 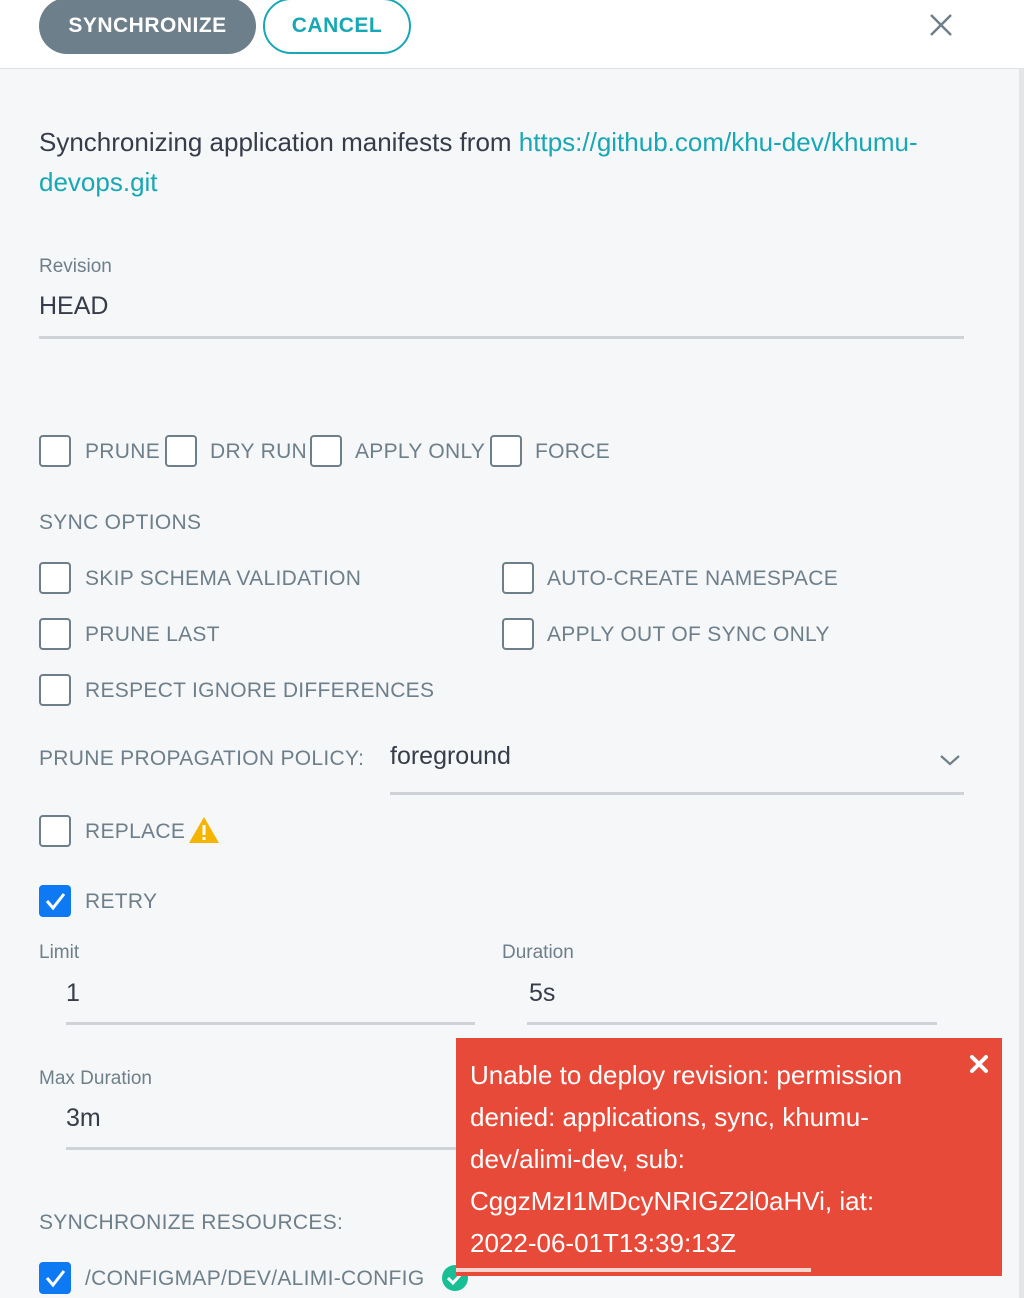 What do you see at coordinates (55, 634) in the screenshot?
I see `prune-last-checkbox` at bounding box center [55, 634].